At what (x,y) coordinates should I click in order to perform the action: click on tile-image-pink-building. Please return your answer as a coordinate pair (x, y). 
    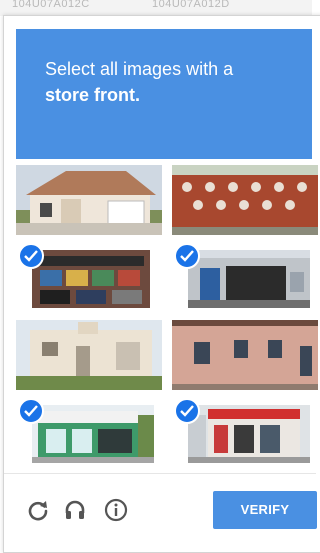
    Looking at the image, I should click on (245, 355).